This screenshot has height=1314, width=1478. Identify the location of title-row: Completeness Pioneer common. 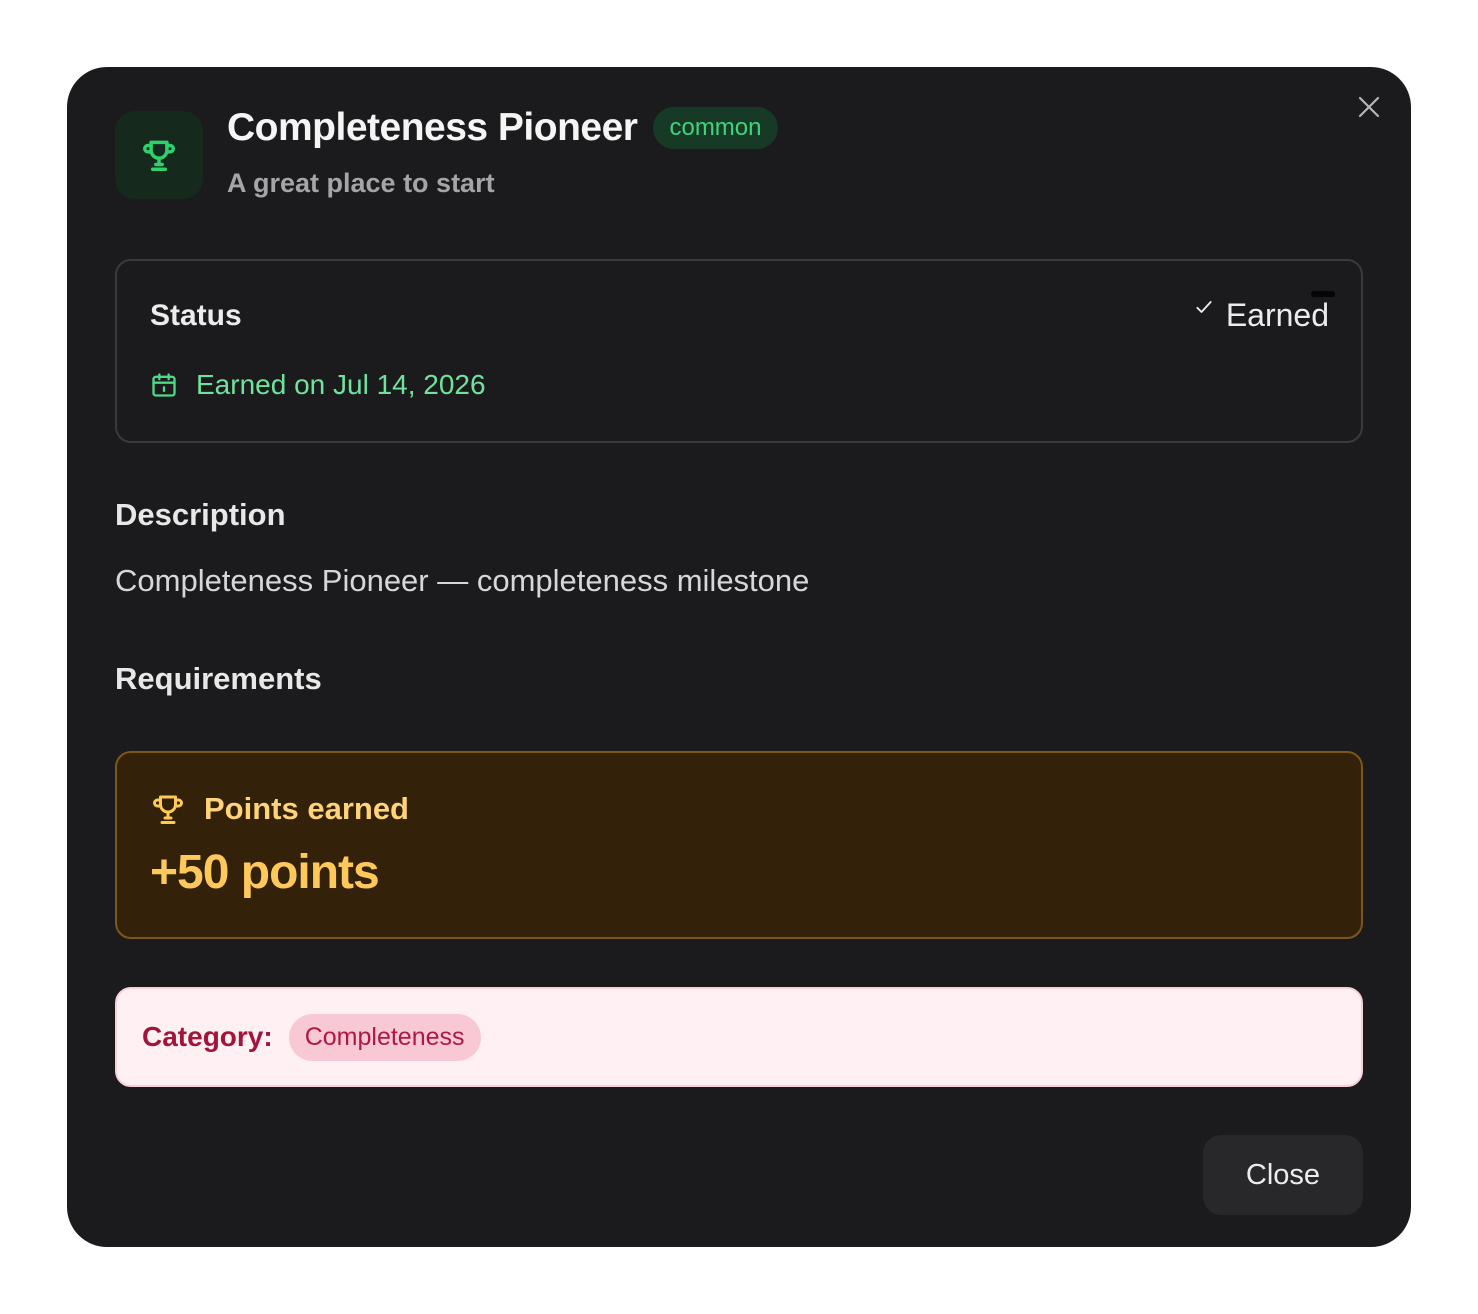
(502, 128).